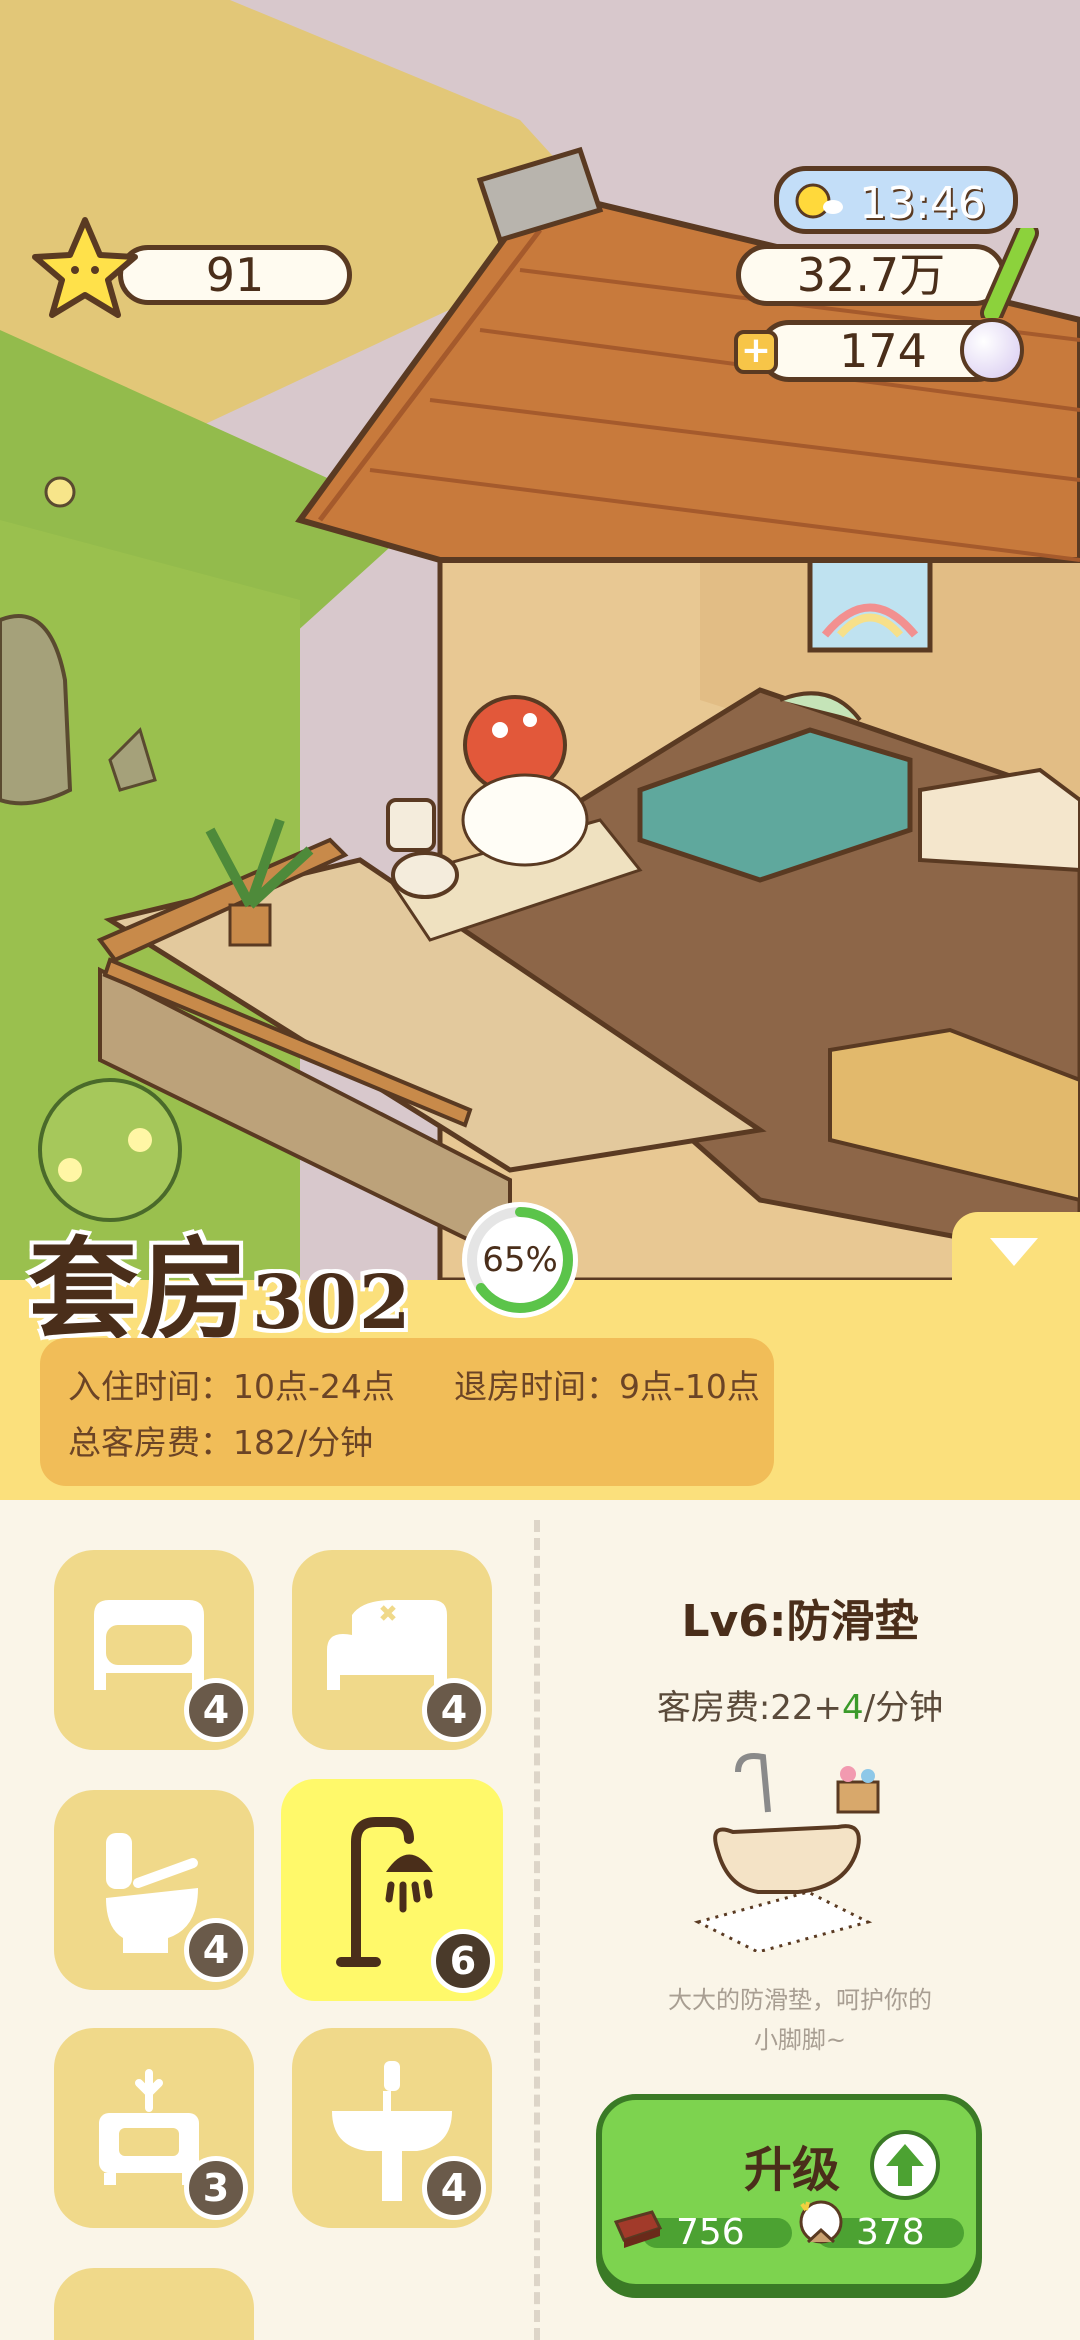 The width and height of the screenshot is (1080, 2340). Describe the element at coordinates (756, 352) in the screenshot. I see `add-pearl-icon: +` at that location.